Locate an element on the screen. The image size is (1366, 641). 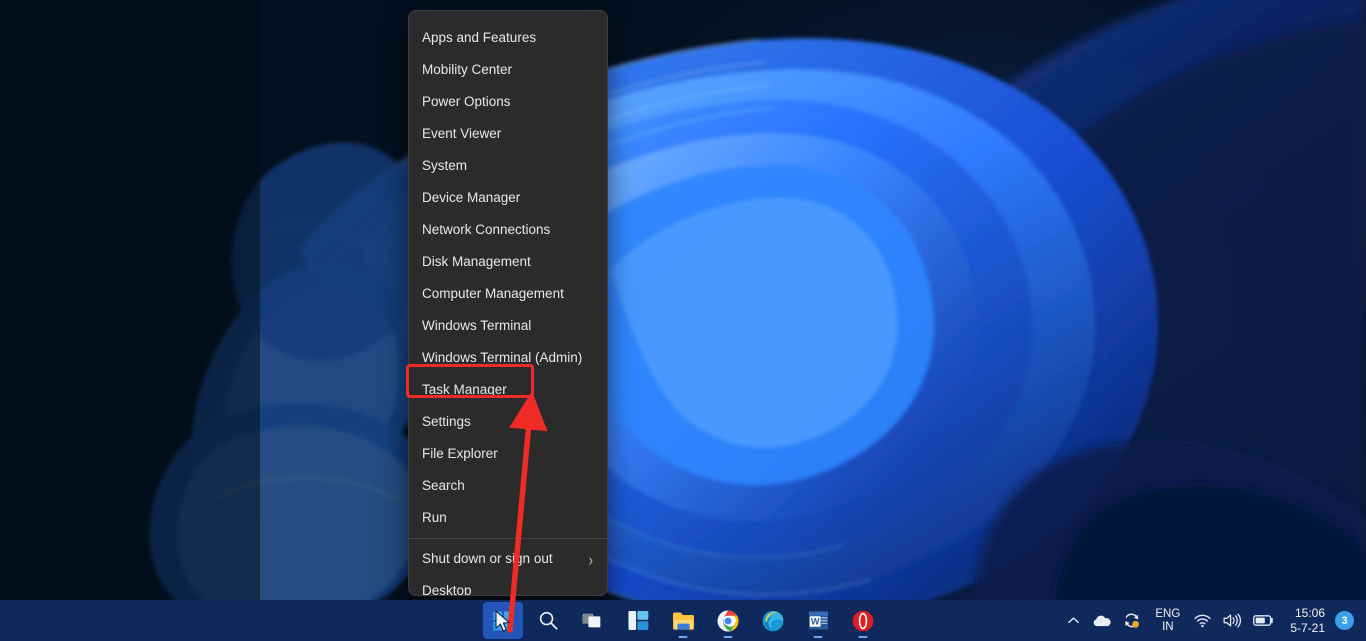
windows-update-tray-button is located at coordinates (1132, 620).